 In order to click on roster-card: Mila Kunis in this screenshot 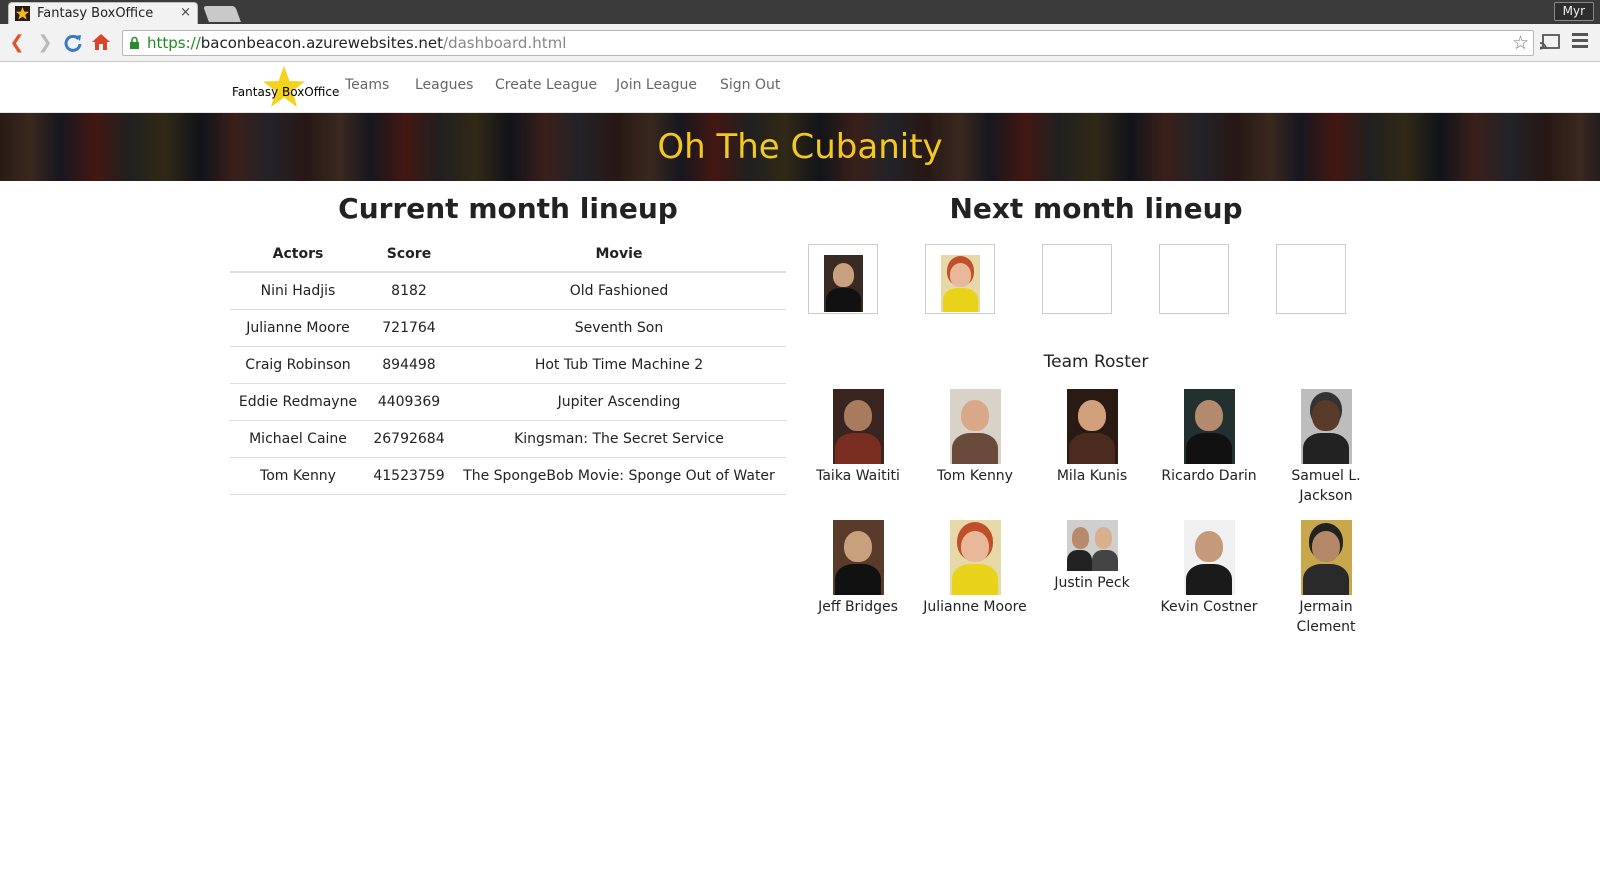, I will do `click(1092, 437)`.